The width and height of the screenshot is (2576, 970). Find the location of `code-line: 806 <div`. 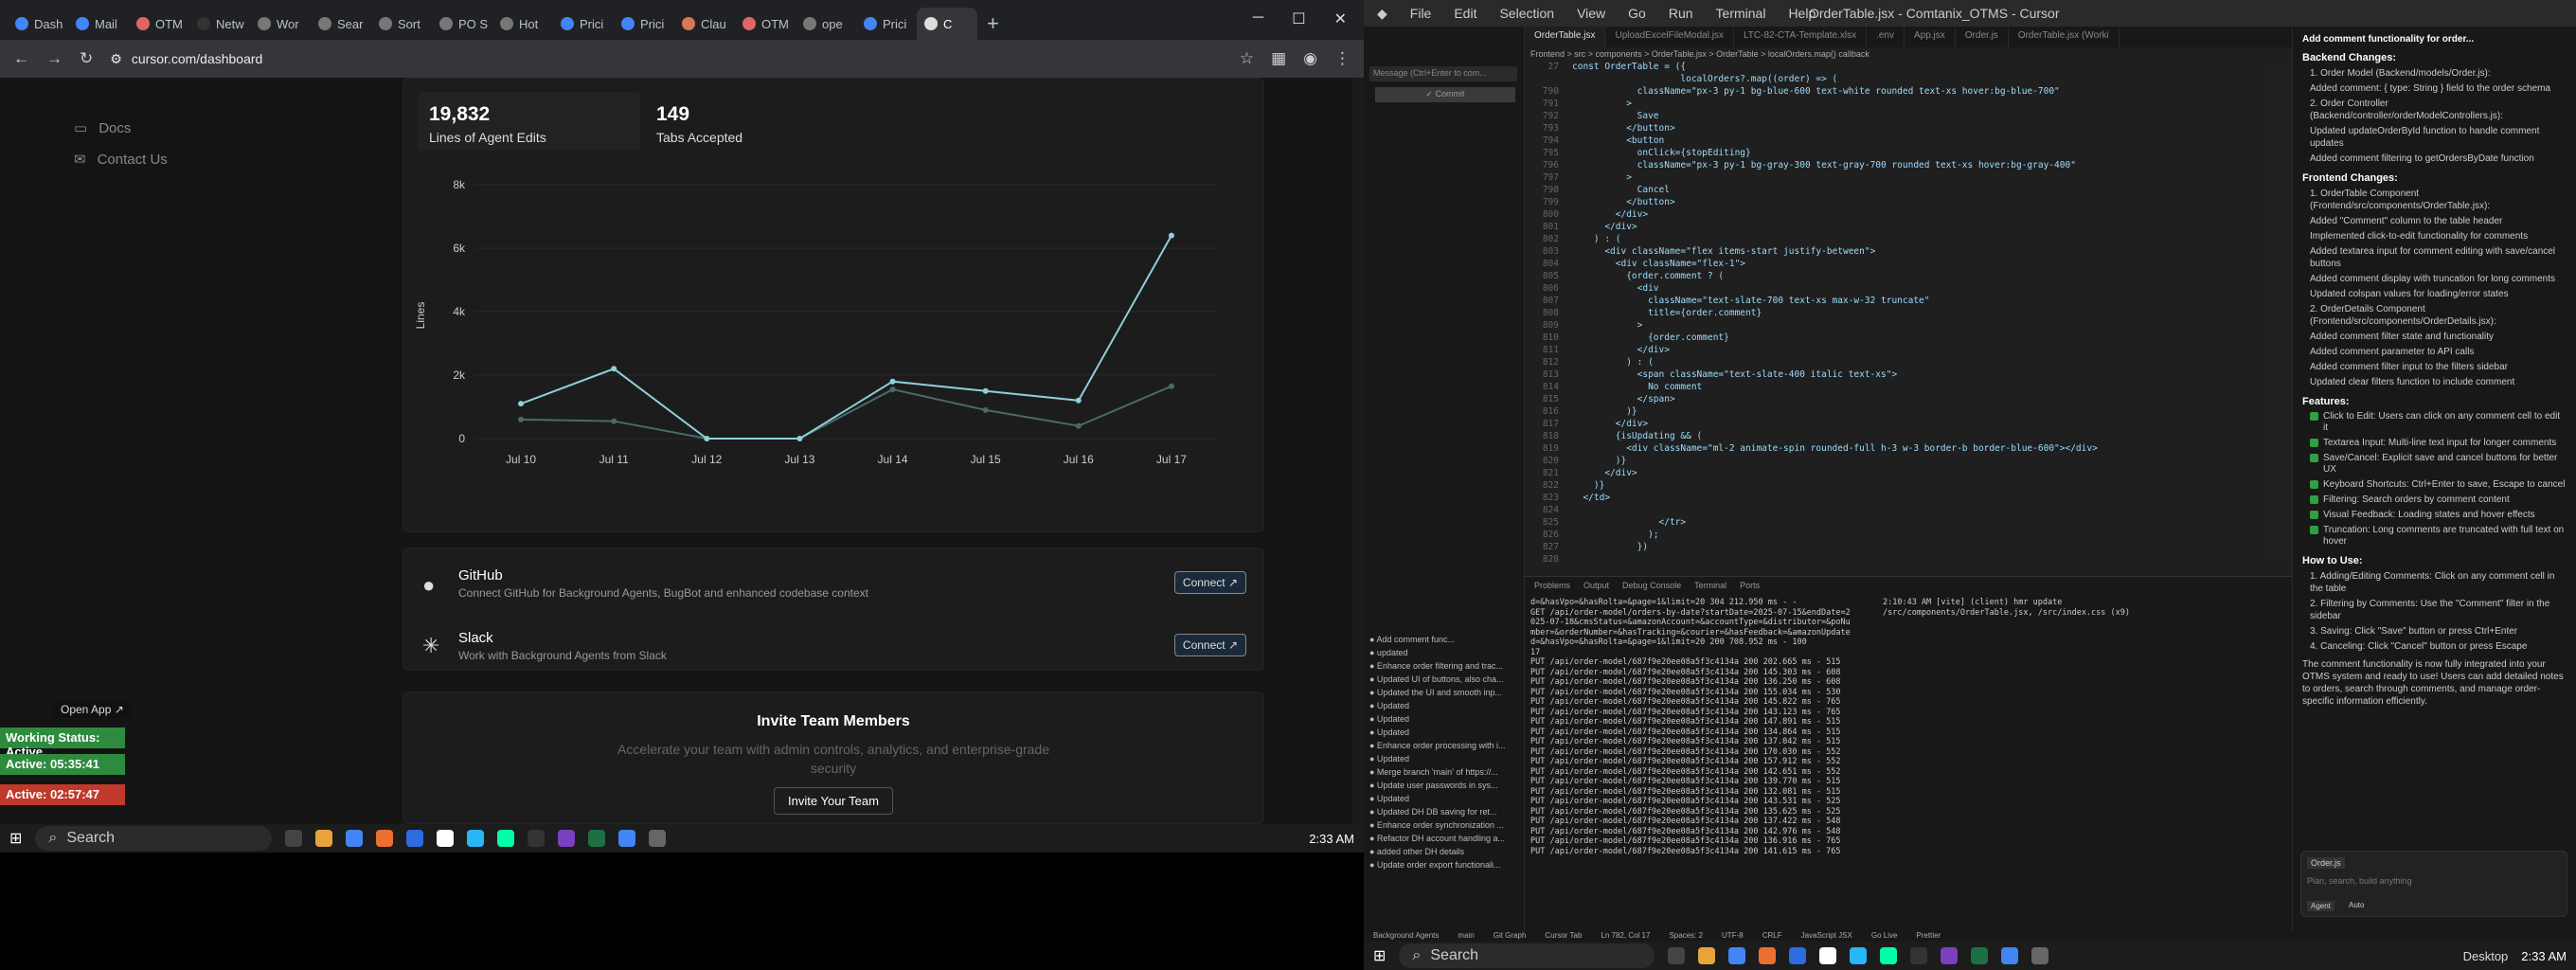

code-line: 806 <div is located at coordinates (1927, 288).